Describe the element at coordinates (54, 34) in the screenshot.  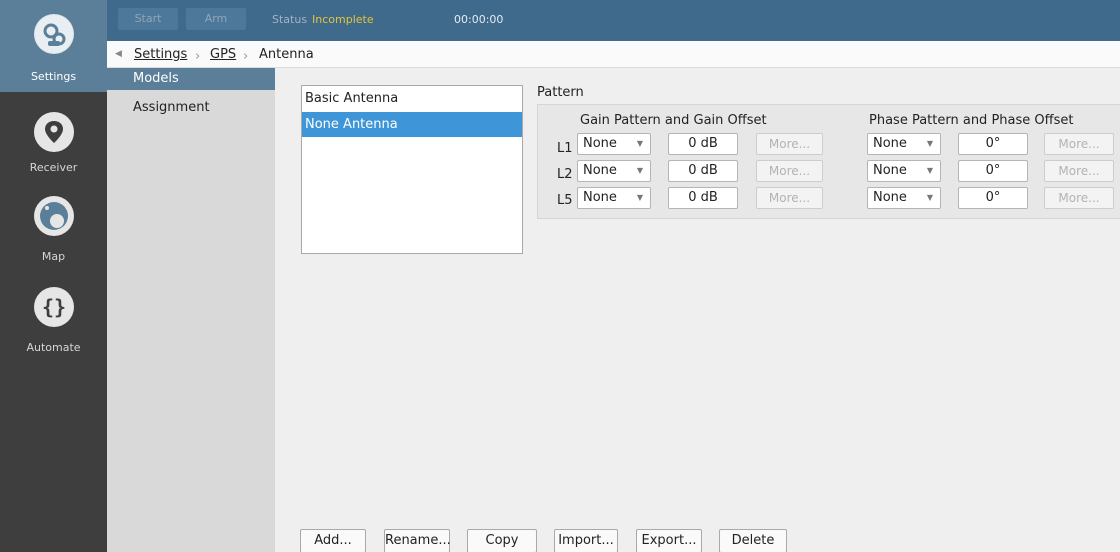
I see `gear-icon` at that location.